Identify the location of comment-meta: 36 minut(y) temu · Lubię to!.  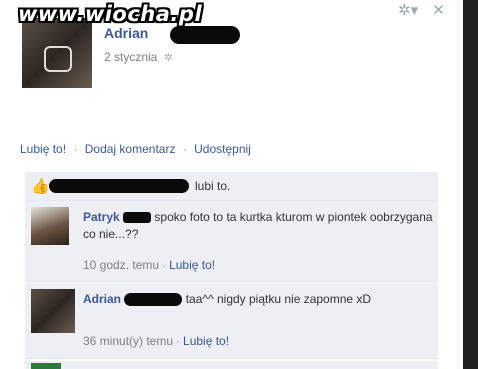
(156, 341).